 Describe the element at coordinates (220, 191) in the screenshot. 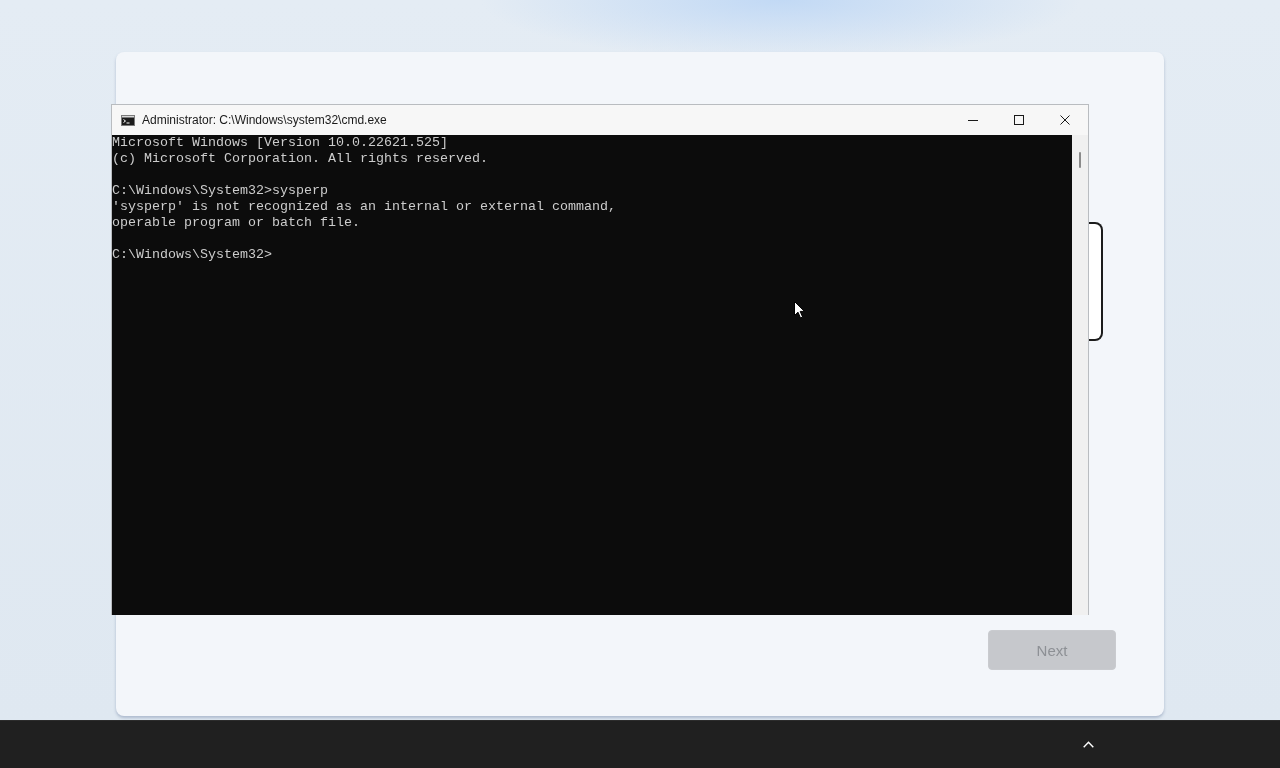

I see `console-line: C:\Windows\System32>sysperp` at that location.